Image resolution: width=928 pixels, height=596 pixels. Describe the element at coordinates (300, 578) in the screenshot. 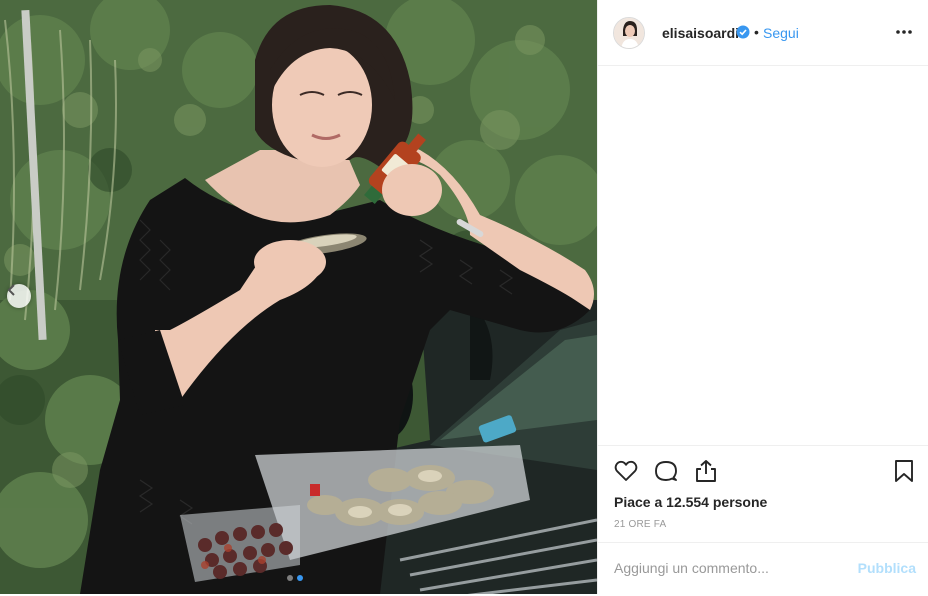

I see `carousel-dot-active` at that location.